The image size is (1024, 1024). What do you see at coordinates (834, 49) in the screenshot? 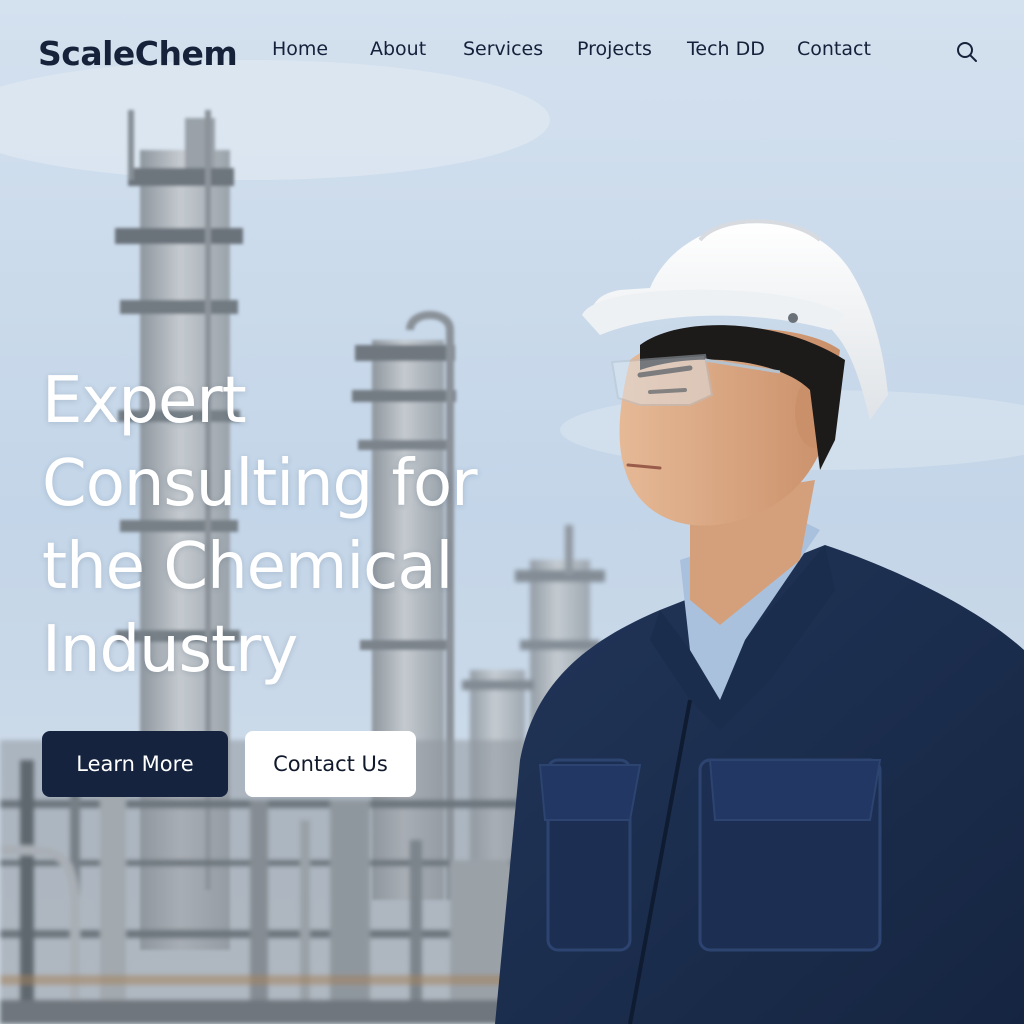
I see `nav-item-contact: Contact` at bounding box center [834, 49].